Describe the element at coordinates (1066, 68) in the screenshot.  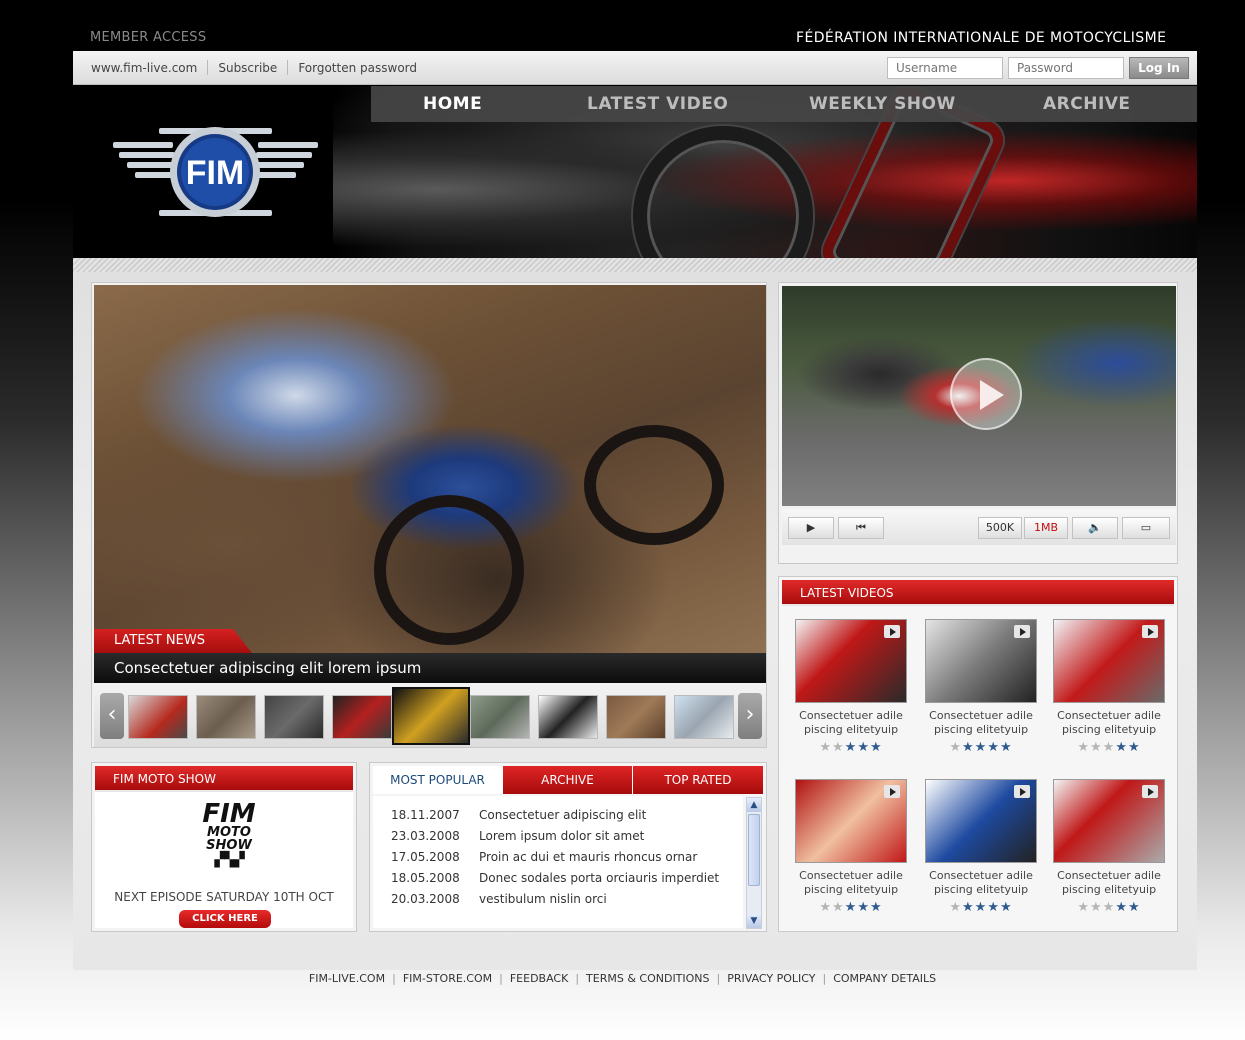
I see `password-input` at that location.